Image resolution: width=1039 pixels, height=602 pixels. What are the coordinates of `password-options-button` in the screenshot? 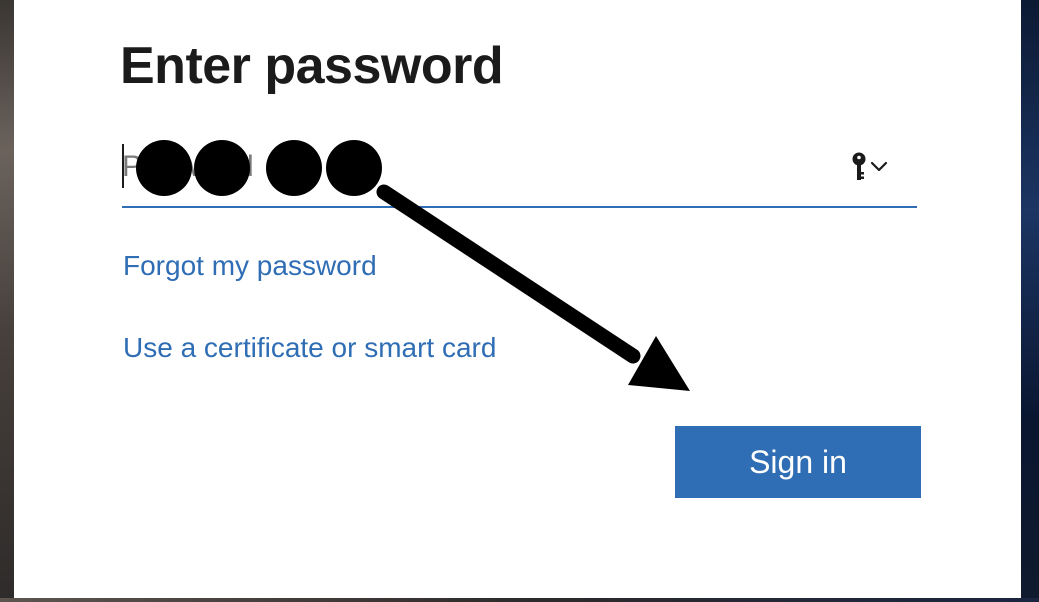 It's located at (870, 167).